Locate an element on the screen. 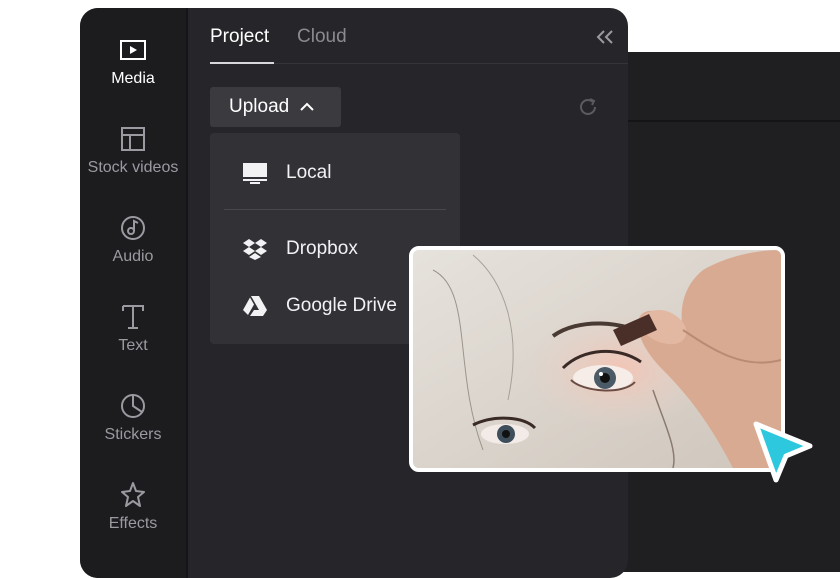 The width and height of the screenshot is (840, 578). sidebar-item-media: Media is located at coordinates (133, 76).